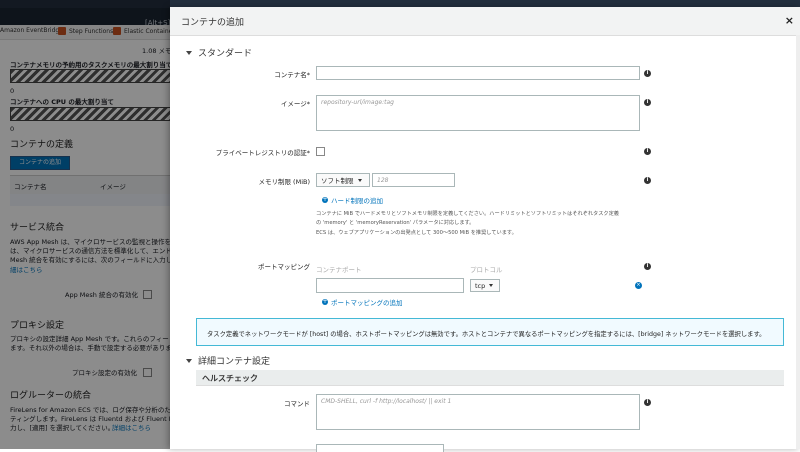 This screenshot has height=452, width=800. What do you see at coordinates (789, 20) in the screenshot?
I see `close-icon: ×` at bounding box center [789, 20].